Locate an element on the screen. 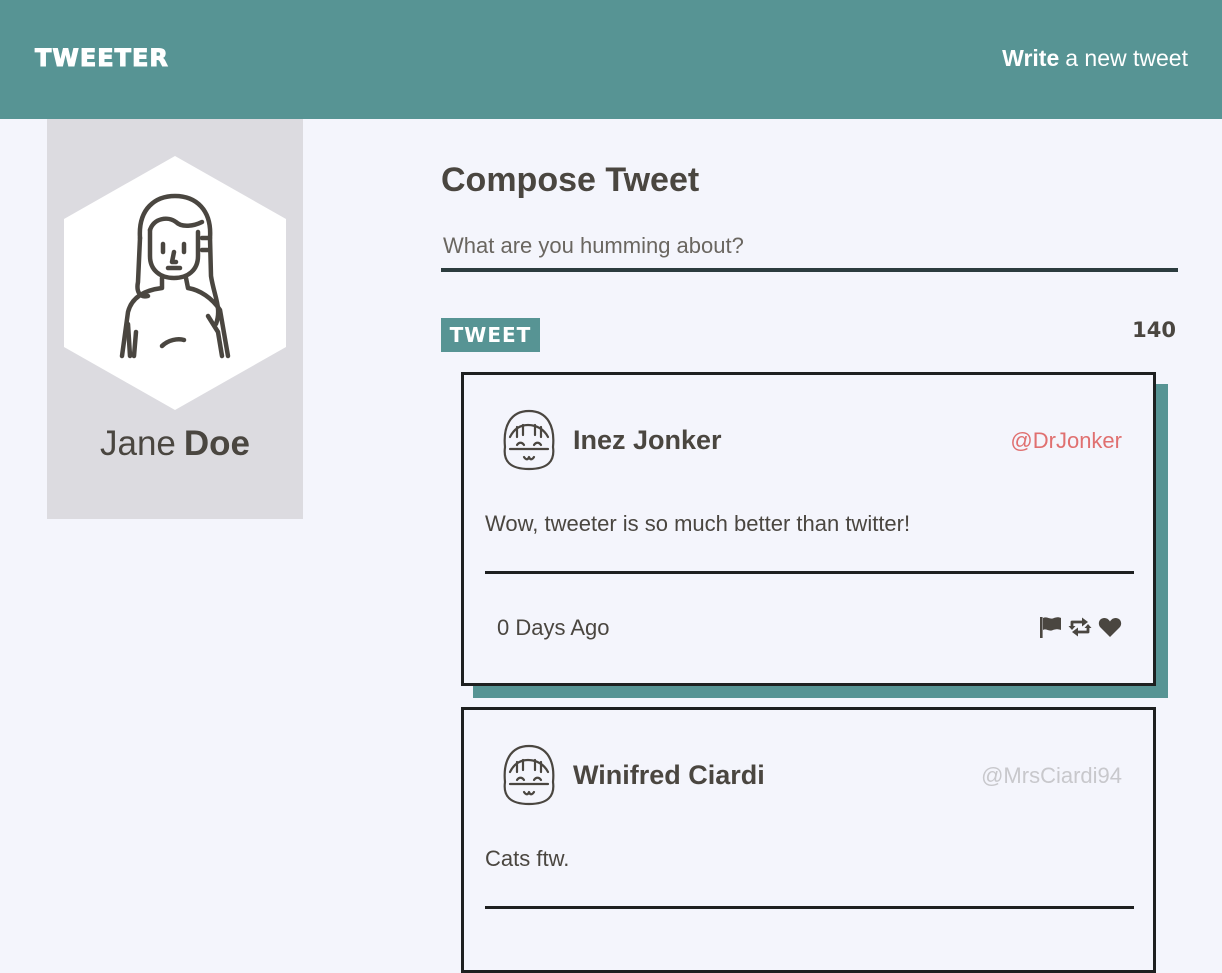 The height and width of the screenshot is (973, 1222). tweet-author-handle: @DrJonker is located at coordinates (1066, 441).